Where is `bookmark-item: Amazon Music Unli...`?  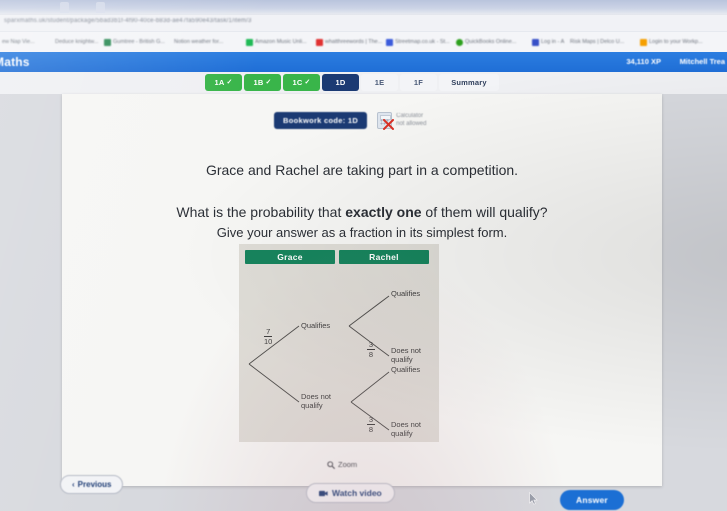
bookmark-item: Amazon Music Unli... is located at coordinates (276, 42).